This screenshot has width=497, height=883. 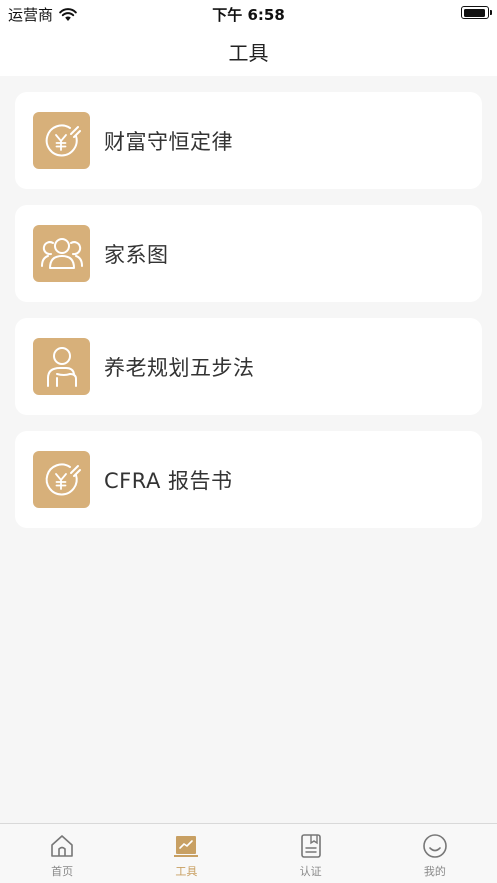 I want to click on tool-label: 财富守恒定律, so click(x=168, y=141).